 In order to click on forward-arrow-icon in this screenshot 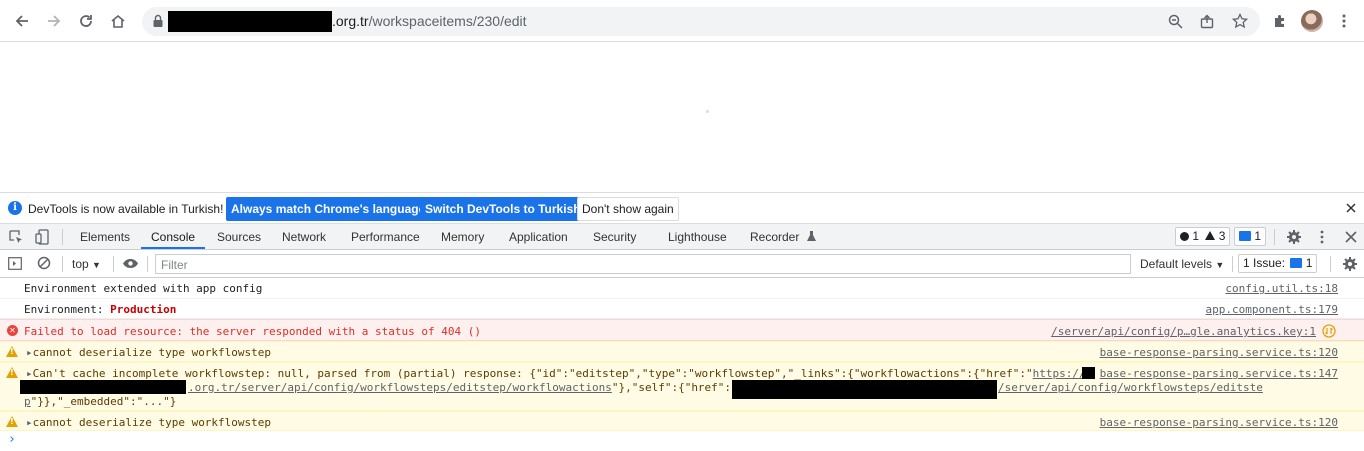, I will do `click(54, 21)`.